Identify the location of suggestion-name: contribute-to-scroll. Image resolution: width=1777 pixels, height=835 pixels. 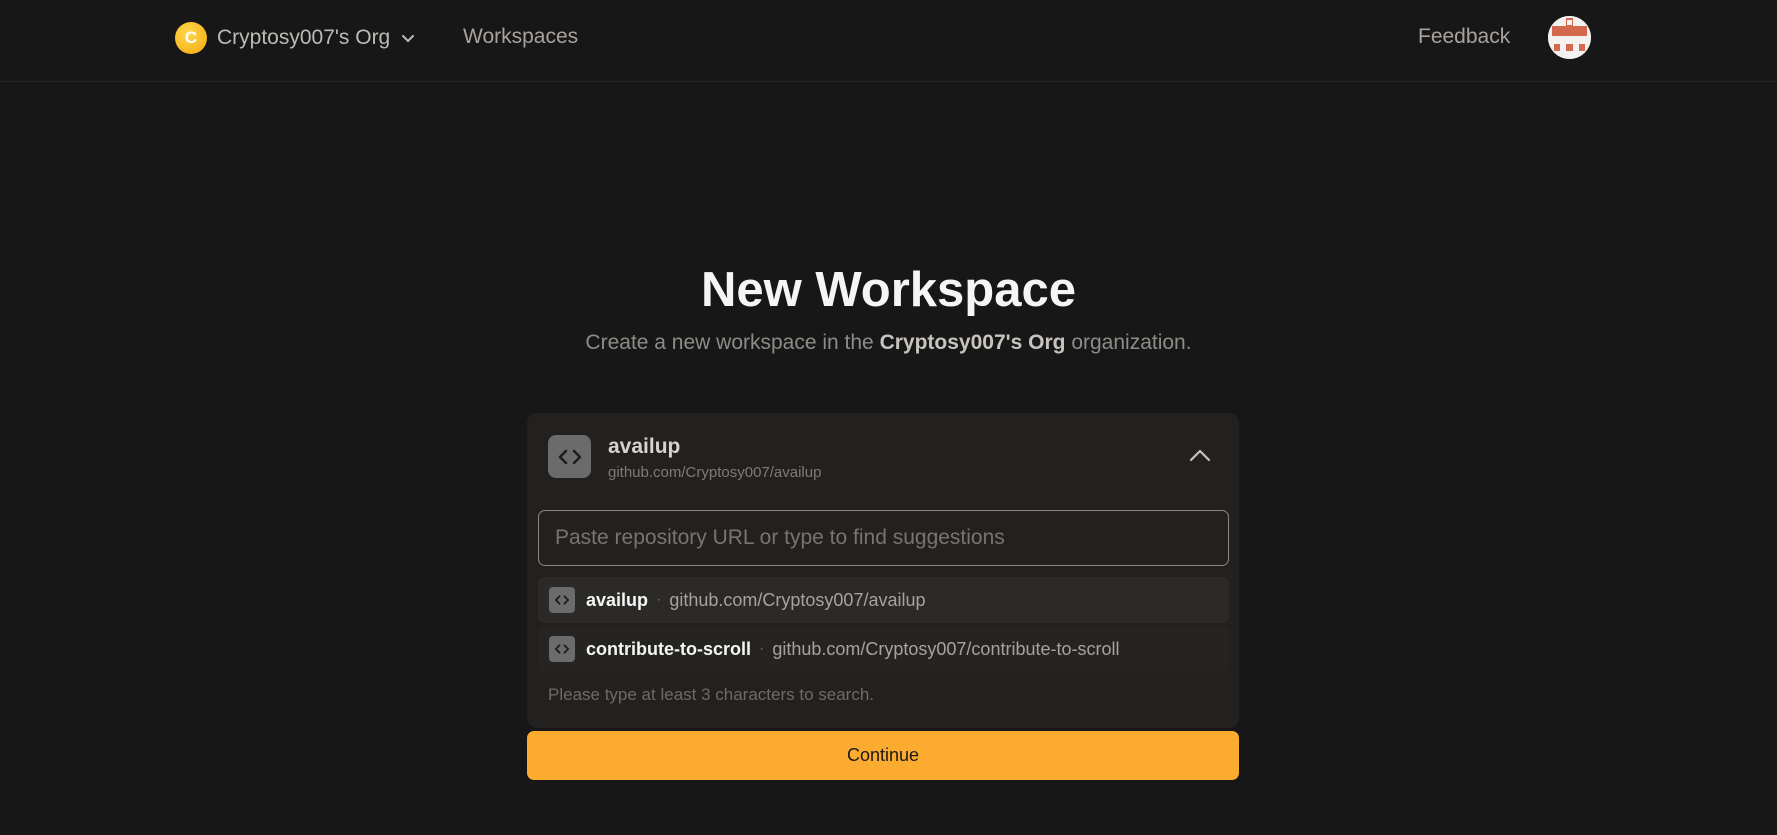
(668, 648).